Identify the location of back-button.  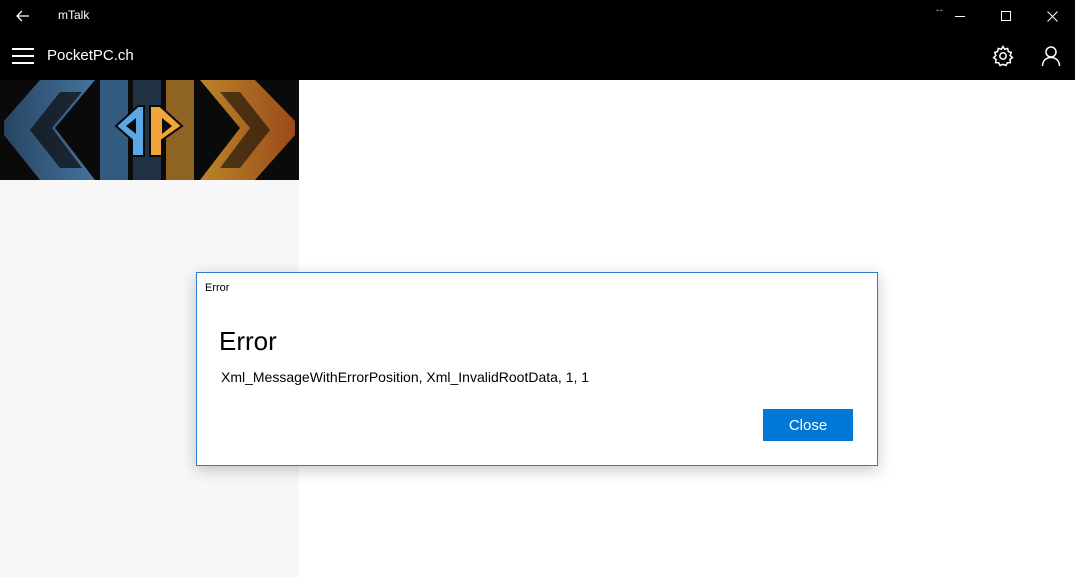
(23, 16).